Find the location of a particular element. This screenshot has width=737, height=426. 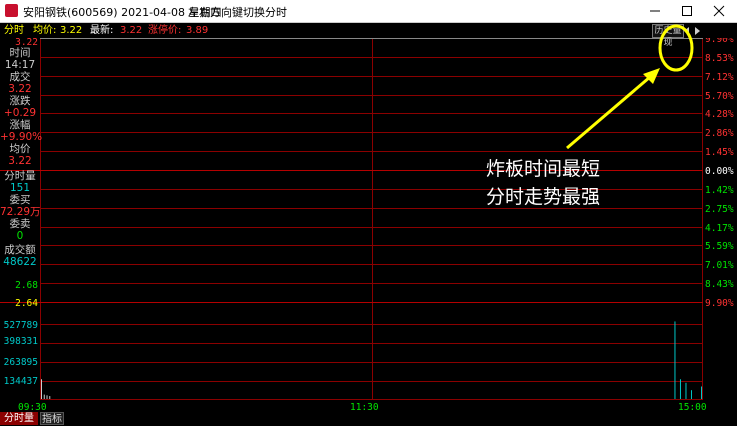

annotation-overlay is located at coordinates (630, 87).